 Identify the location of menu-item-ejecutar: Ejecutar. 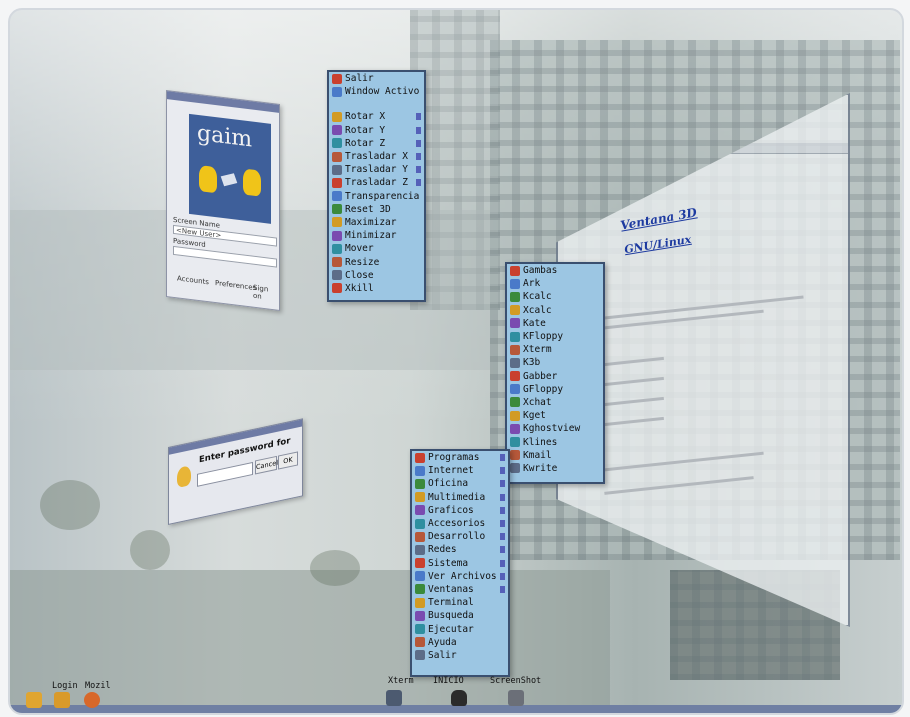
(460, 628).